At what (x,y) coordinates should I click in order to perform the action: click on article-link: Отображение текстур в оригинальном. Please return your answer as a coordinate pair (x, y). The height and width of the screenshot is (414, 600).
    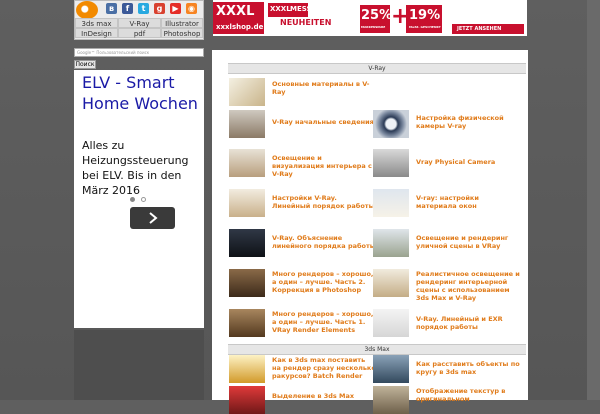
    Looking at the image, I should click on (468, 395).